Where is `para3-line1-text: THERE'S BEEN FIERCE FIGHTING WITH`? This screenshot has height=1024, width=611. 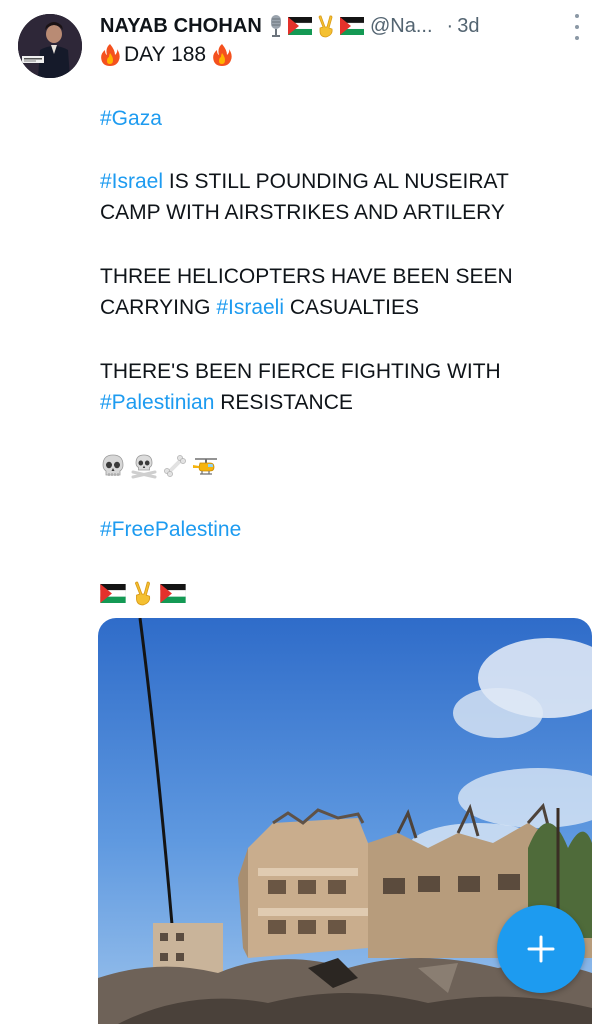
para3-line1-text: THERE'S BEEN FIERCE FIGHTING WITH is located at coordinates (300, 371).